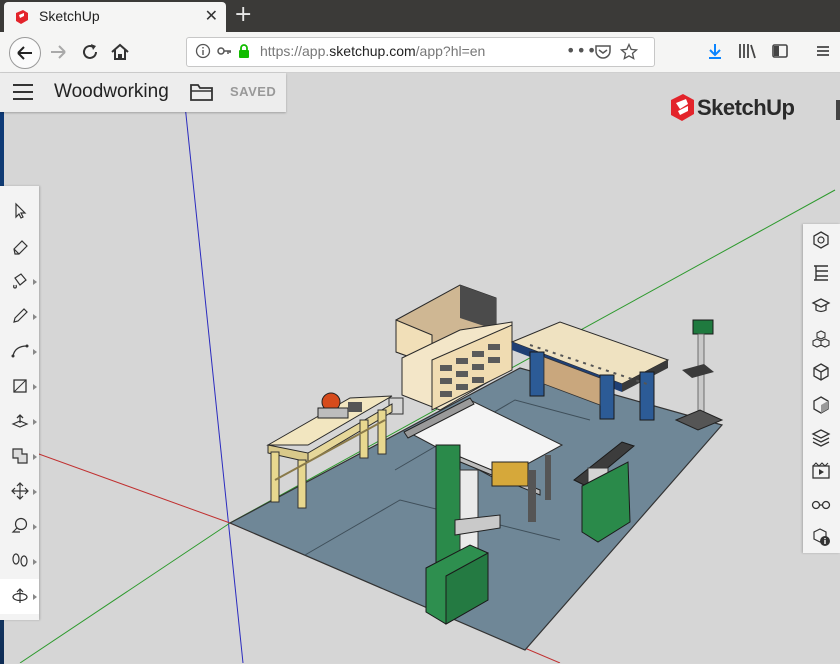 The width and height of the screenshot is (840, 664). Describe the element at coordinates (823, 51) in the screenshot. I see `menu-icon` at that location.